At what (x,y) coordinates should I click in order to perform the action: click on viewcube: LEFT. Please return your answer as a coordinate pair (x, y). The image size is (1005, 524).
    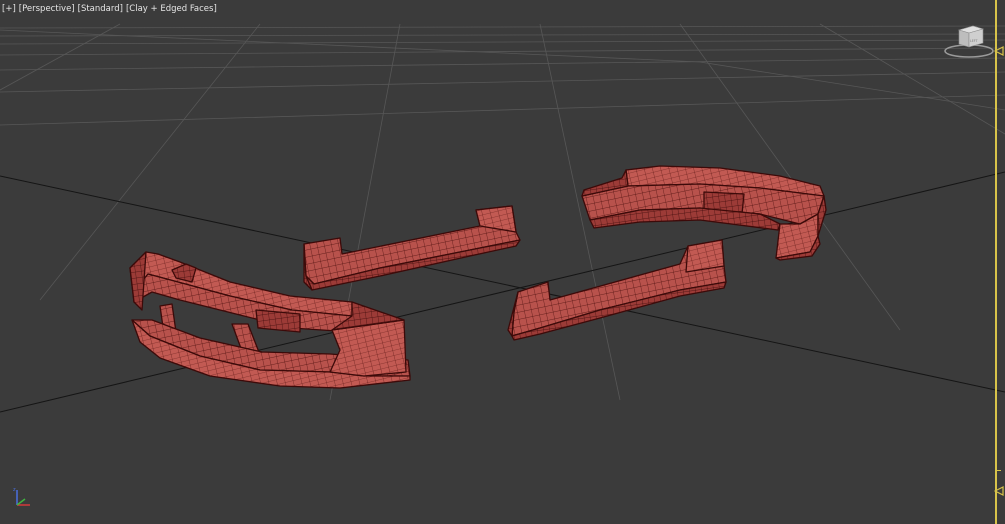
    Looking at the image, I should click on (969, 40).